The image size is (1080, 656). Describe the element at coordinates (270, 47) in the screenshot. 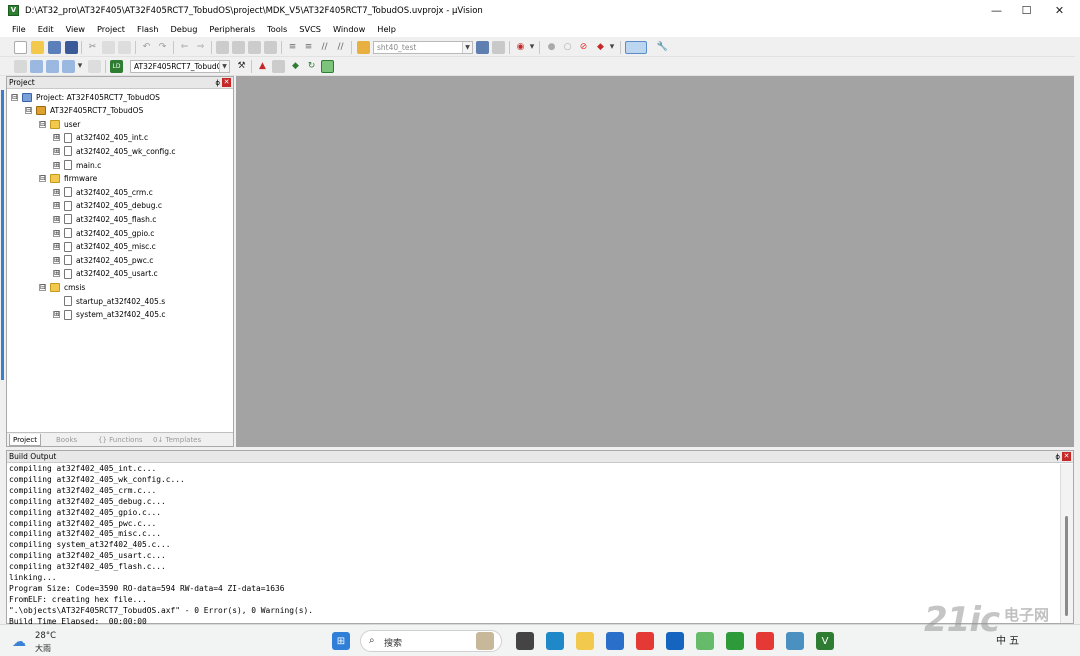

I see `clear-bookmarks-icon` at that location.